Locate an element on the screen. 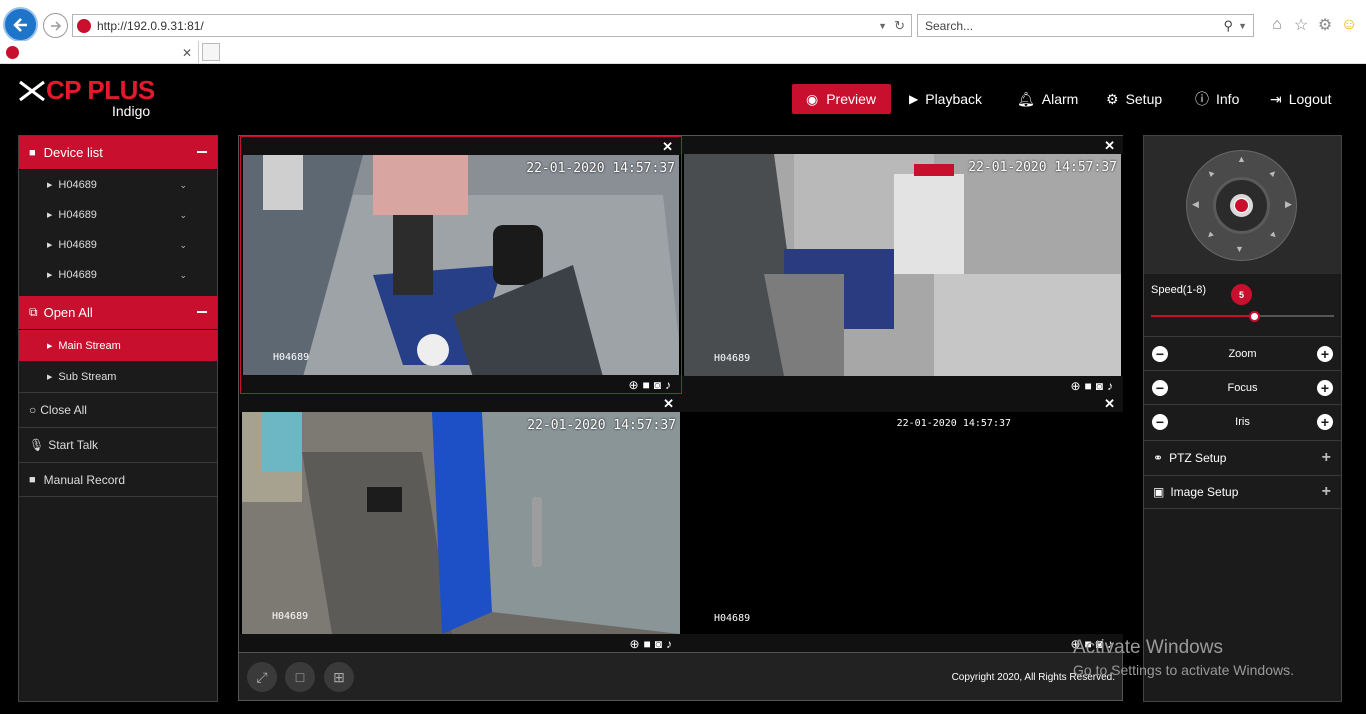  nav-playback: ▶ Playback is located at coordinates (945, 99).